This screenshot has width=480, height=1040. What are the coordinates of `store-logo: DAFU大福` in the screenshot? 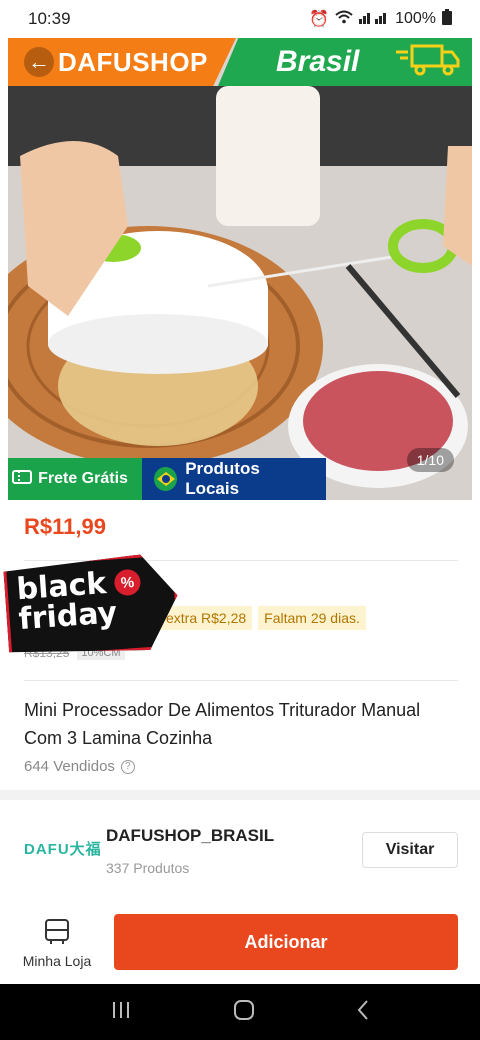 It's located at (63, 849).